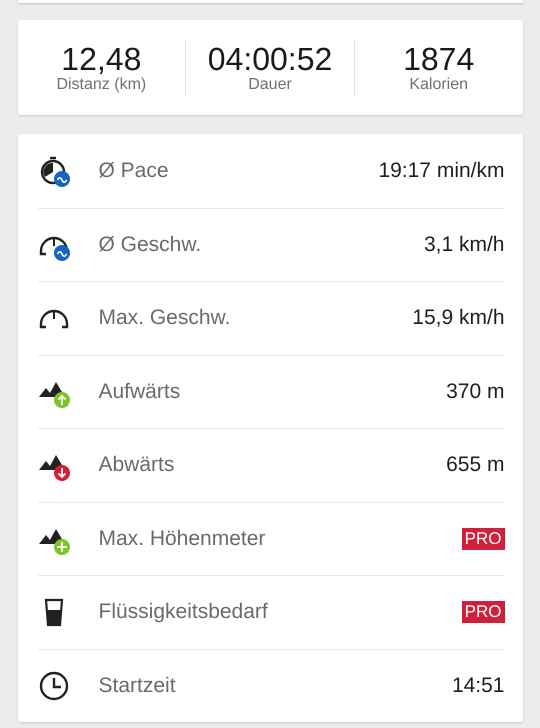 This screenshot has height=728, width=540. I want to click on stat-value: 655 m, so click(475, 465).